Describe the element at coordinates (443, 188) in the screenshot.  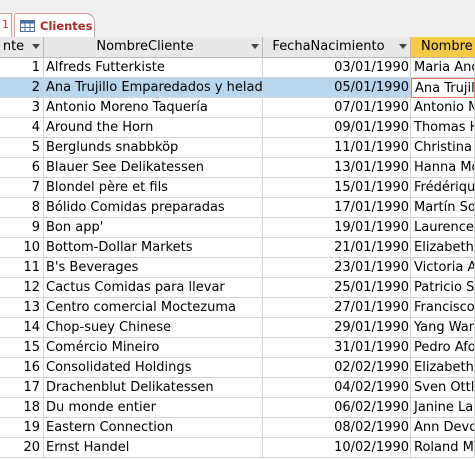
I see `contact-name-cell: Frédériqu` at that location.